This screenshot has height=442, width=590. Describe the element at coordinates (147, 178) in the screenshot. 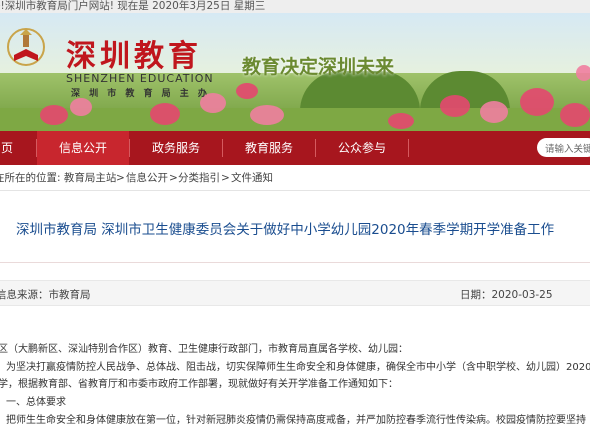

I see `breadcrumb-item-info: 信息公开` at that location.